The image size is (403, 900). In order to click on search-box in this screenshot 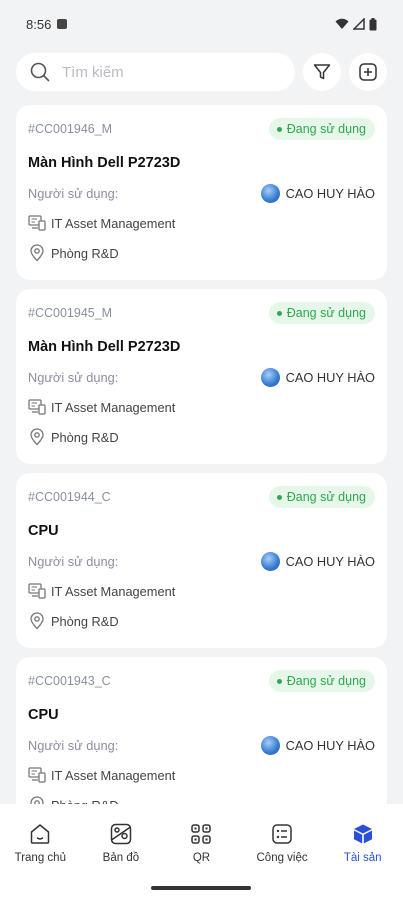, I will do `click(155, 72)`.